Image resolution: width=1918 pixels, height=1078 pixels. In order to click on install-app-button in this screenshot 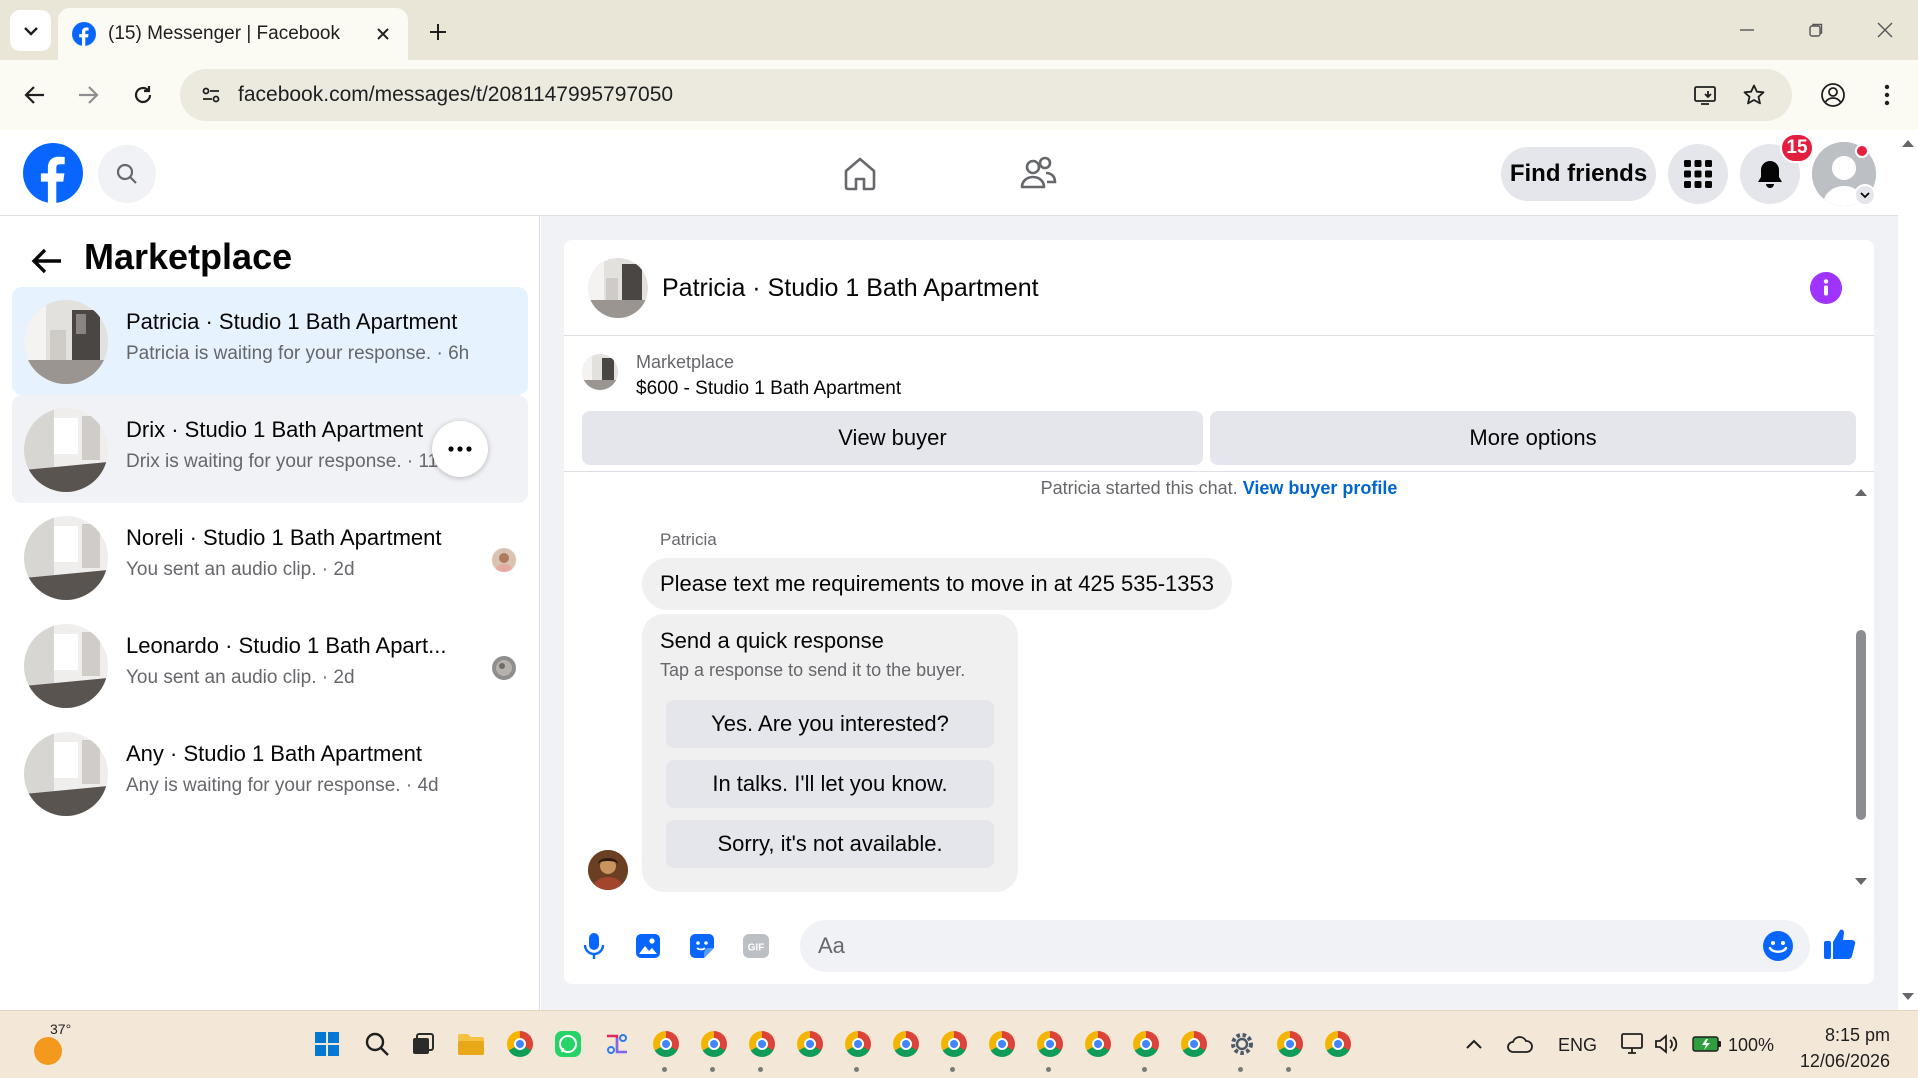, I will do `click(1705, 95)`.